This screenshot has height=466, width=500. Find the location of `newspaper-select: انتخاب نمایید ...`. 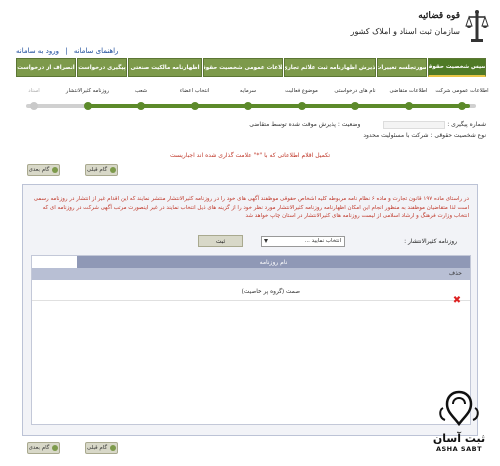

newspaper-select: انتخاب نمایید ... is located at coordinates (303, 241).